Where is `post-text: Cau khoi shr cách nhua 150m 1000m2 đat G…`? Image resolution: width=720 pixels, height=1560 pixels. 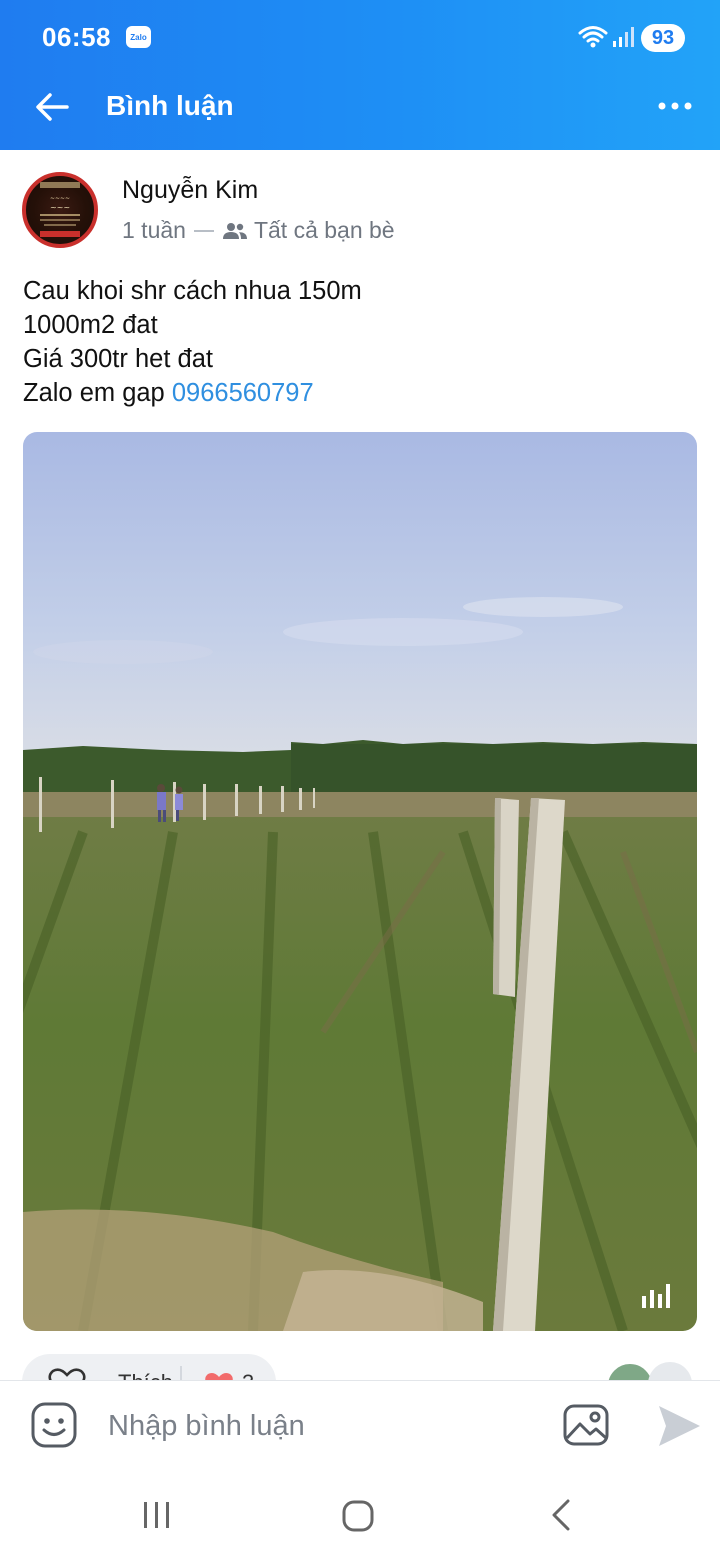 post-text: Cau khoi shr cách nhua 150m 1000m2 đat G… is located at coordinates (192, 342).